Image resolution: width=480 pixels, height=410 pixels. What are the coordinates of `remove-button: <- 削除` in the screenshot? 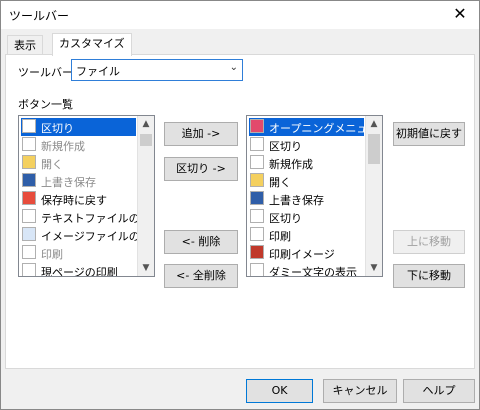 It's located at (201, 242).